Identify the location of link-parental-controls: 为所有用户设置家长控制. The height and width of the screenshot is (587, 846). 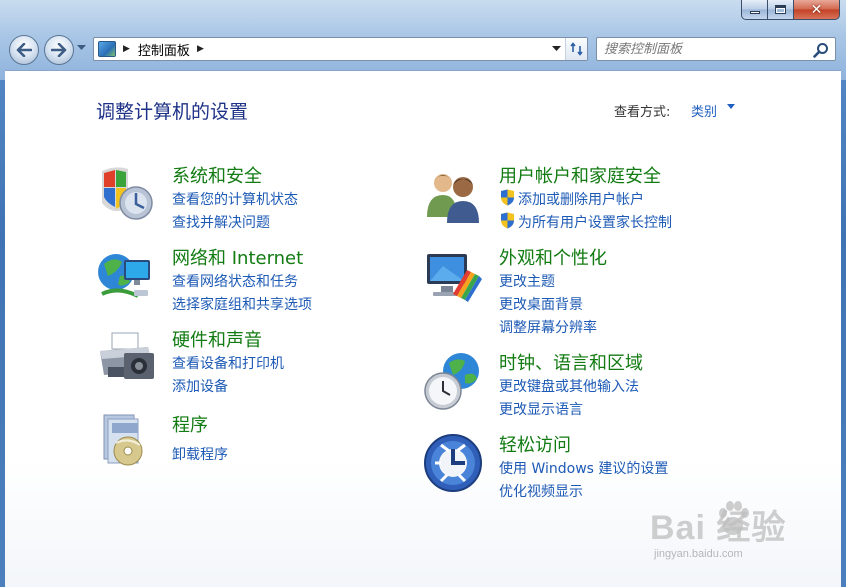
(595, 222).